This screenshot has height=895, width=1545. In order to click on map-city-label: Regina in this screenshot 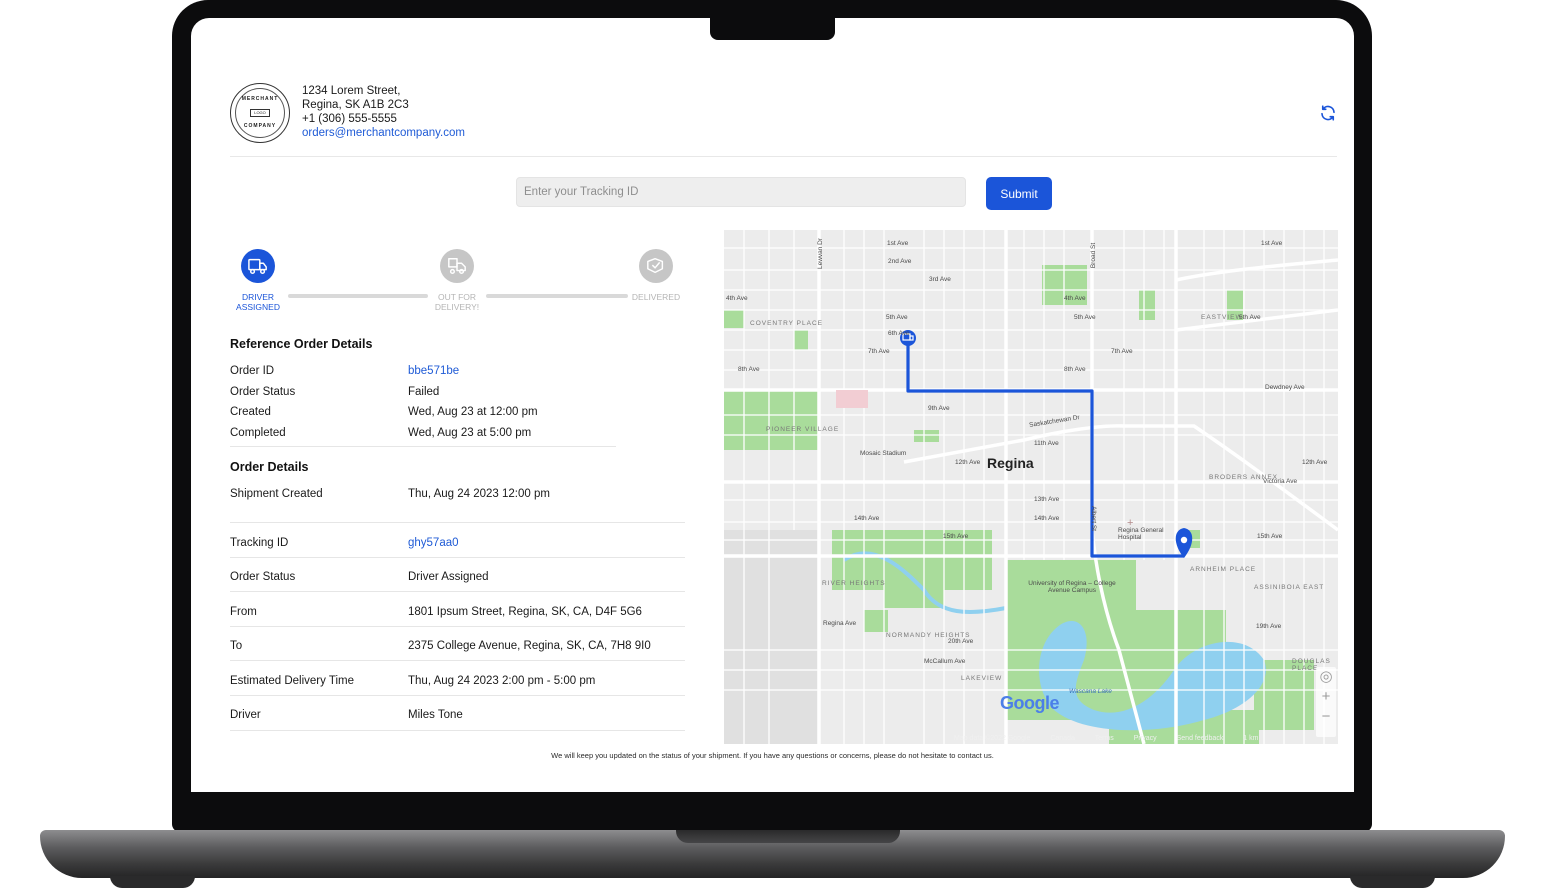, I will do `click(1010, 463)`.